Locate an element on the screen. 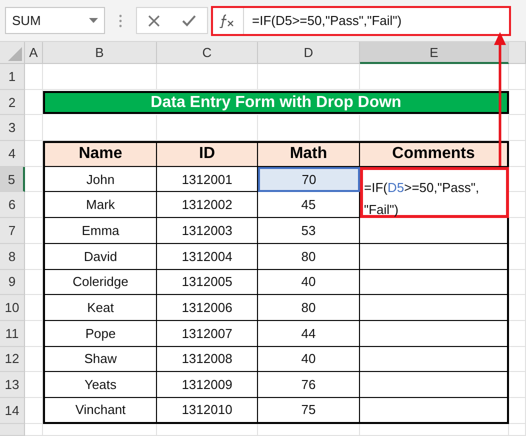 The image size is (526, 436). column-header: E is located at coordinates (434, 53).